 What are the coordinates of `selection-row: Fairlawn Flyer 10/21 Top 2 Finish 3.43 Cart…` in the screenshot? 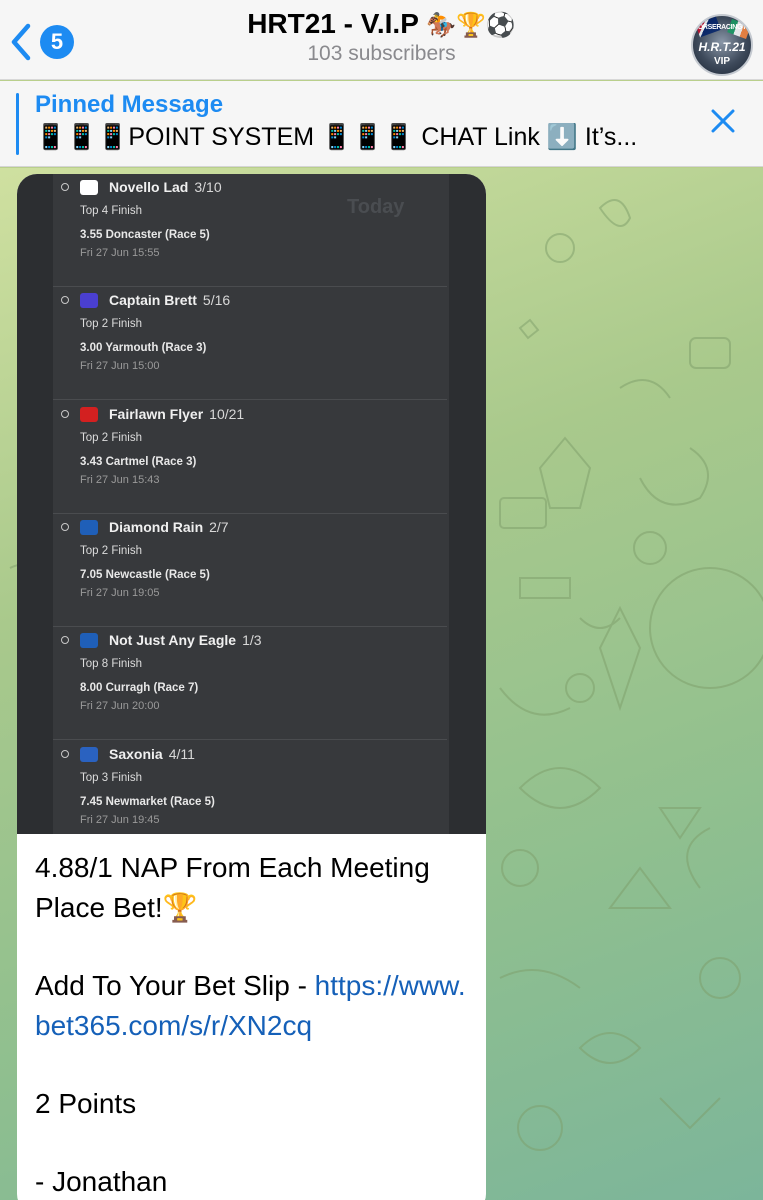 It's located at (250, 457).